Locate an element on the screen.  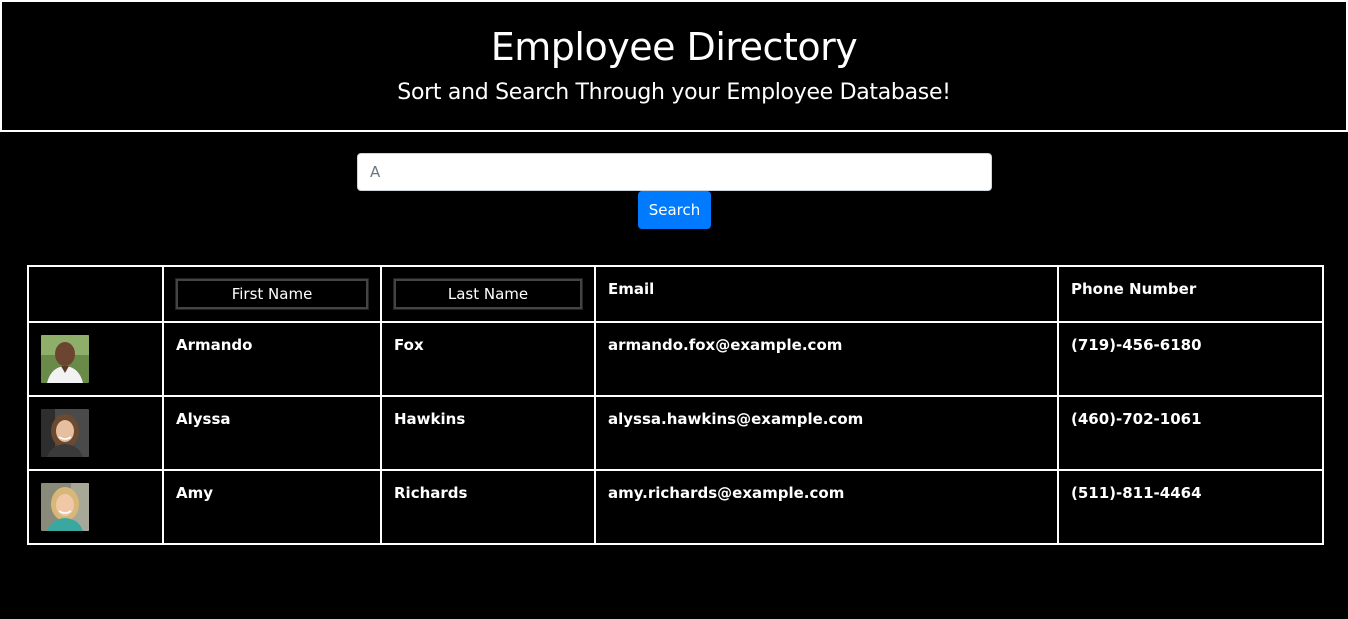
email-cell: armando.fox@example.com is located at coordinates (826, 359).